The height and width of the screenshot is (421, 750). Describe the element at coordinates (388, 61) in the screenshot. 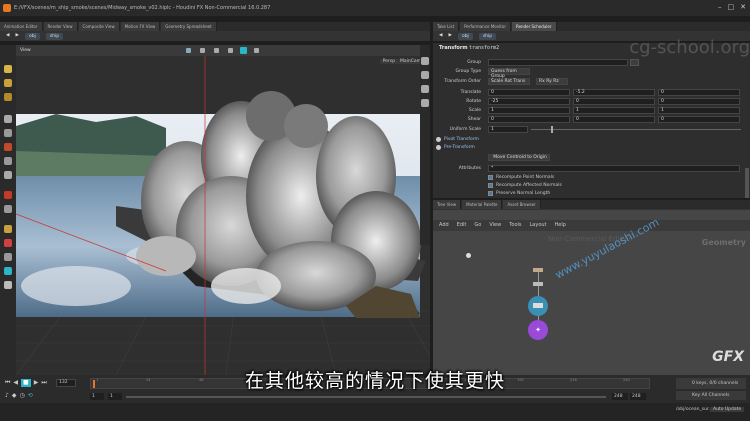

I see `persp-menu: Persp` at that location.